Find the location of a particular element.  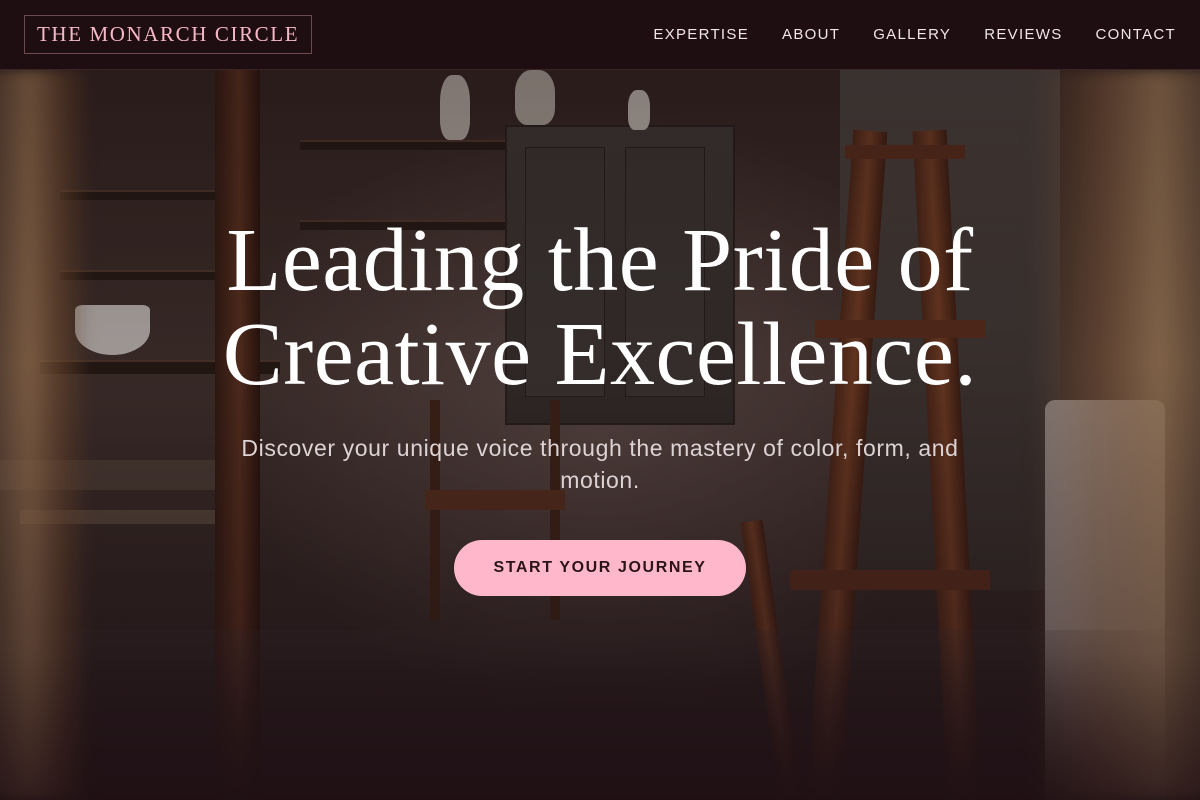

nav-link-contact: CONTACT is located at coordinates (1136, 34).